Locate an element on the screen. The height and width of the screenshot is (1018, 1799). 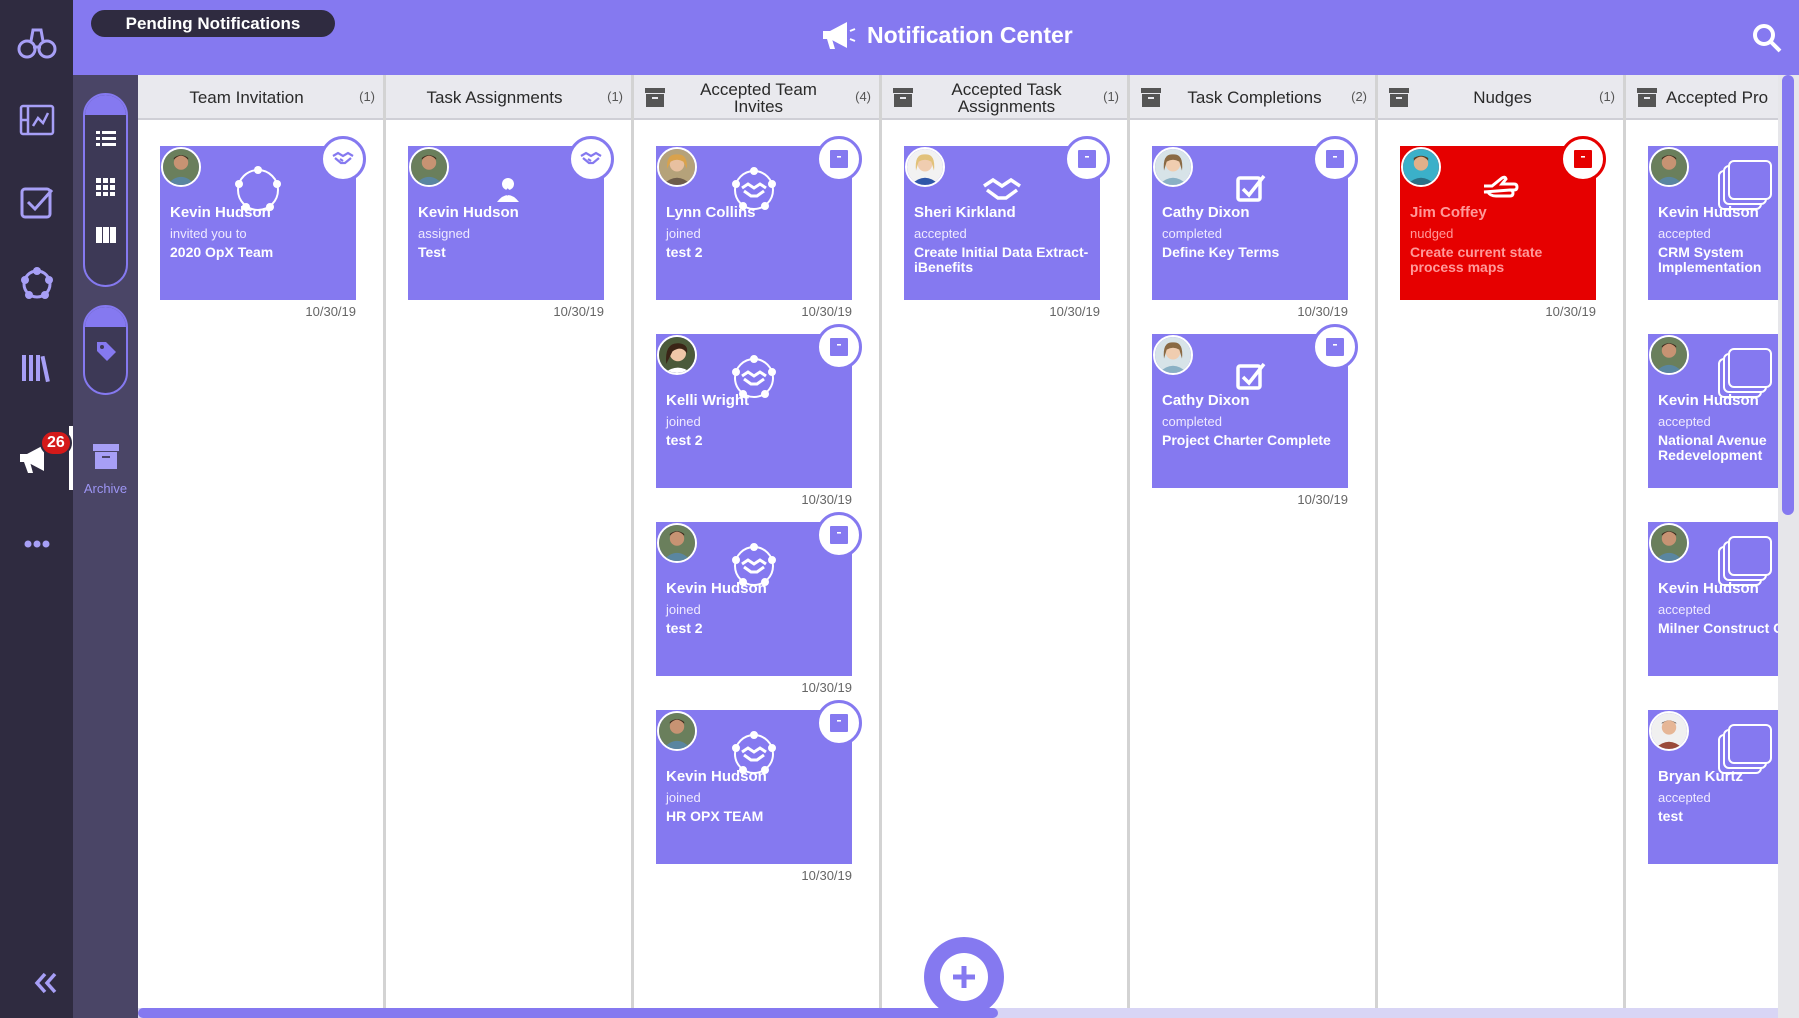
title-group: Notification Center is located at coordinates (947, 35).